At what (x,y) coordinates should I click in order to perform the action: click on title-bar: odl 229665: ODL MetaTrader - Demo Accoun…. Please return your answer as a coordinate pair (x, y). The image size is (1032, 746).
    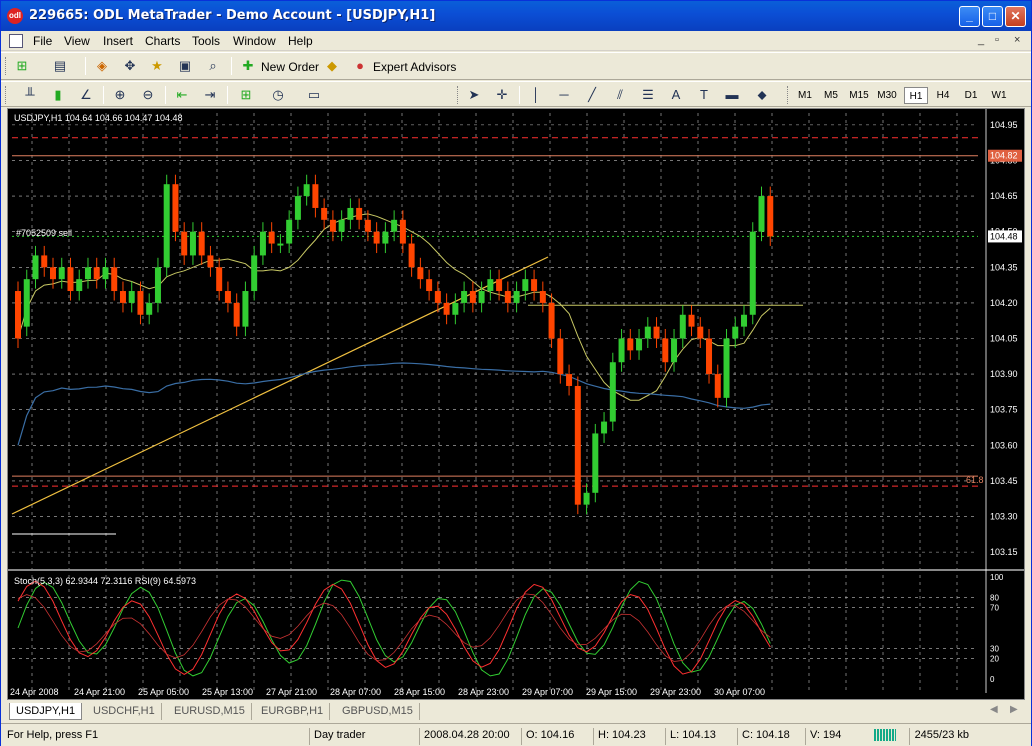
    Looking at the image, I should click on (516, 16).